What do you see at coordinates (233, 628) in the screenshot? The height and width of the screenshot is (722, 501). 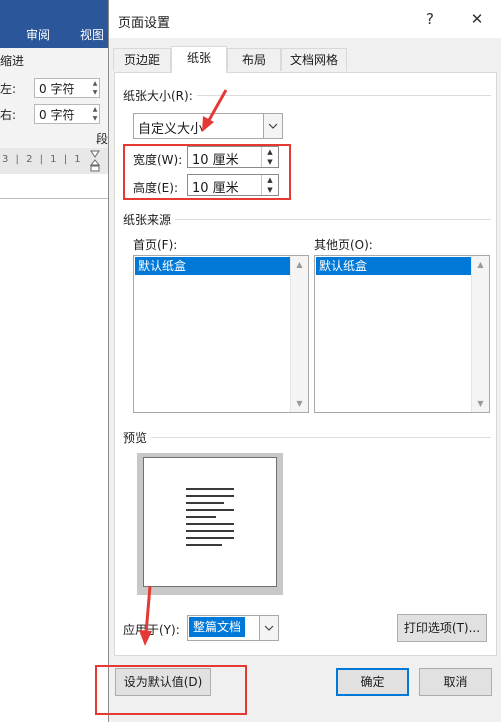 I see `apply-to-select: 整篇文档` at bounding box center [233, 628].